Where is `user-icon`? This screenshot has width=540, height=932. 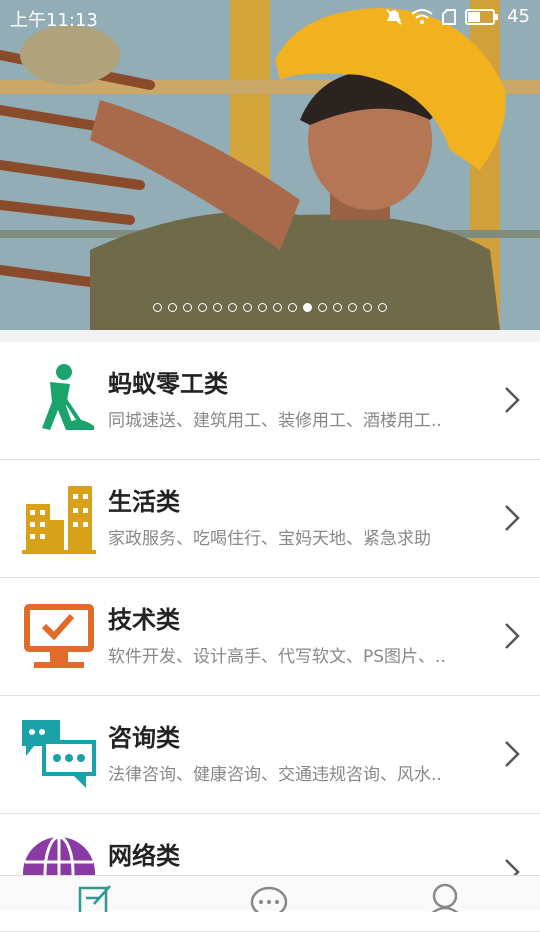
user-icon is located at coordinates (445, 897).